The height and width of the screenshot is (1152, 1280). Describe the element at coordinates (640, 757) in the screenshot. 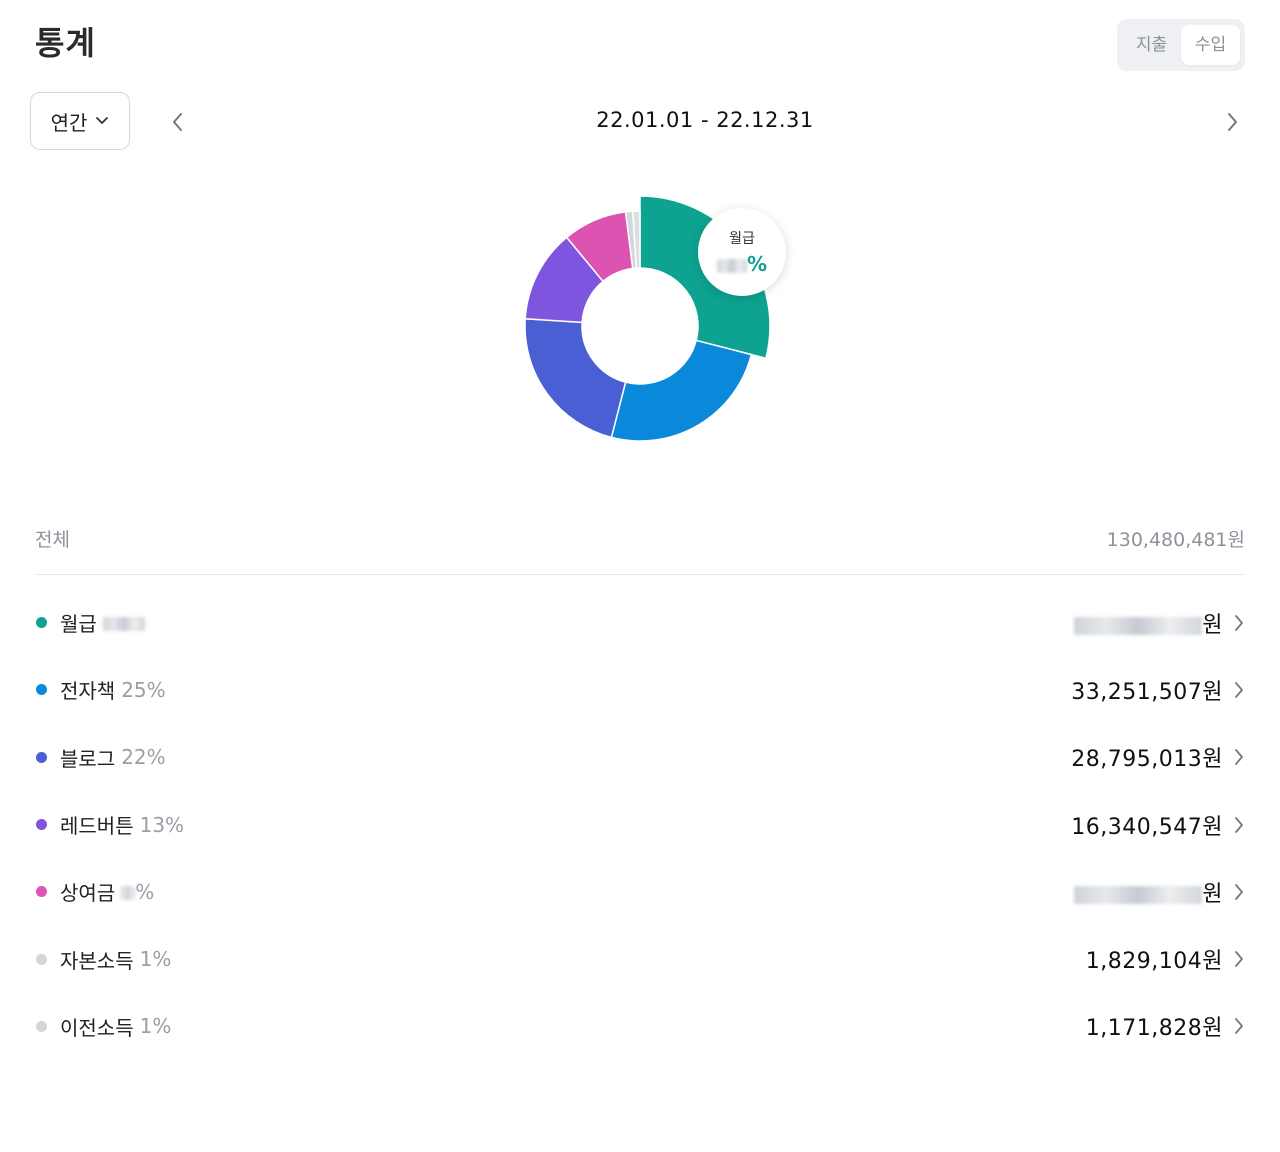

I see `list-item: 블로그 22% 28,795,013원` at that location.